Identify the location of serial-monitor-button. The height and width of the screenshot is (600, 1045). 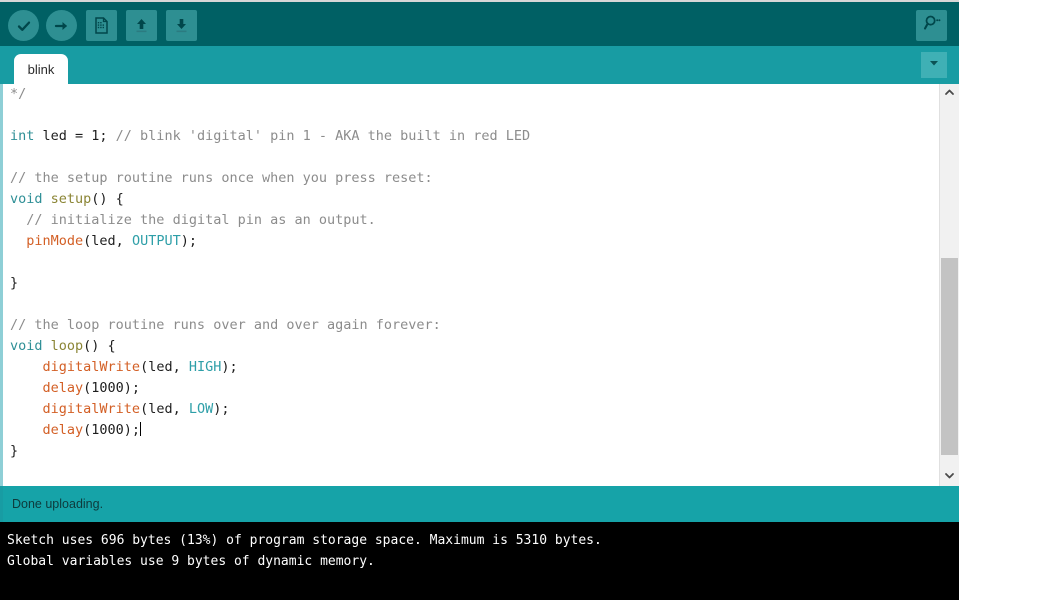
(931, 25).